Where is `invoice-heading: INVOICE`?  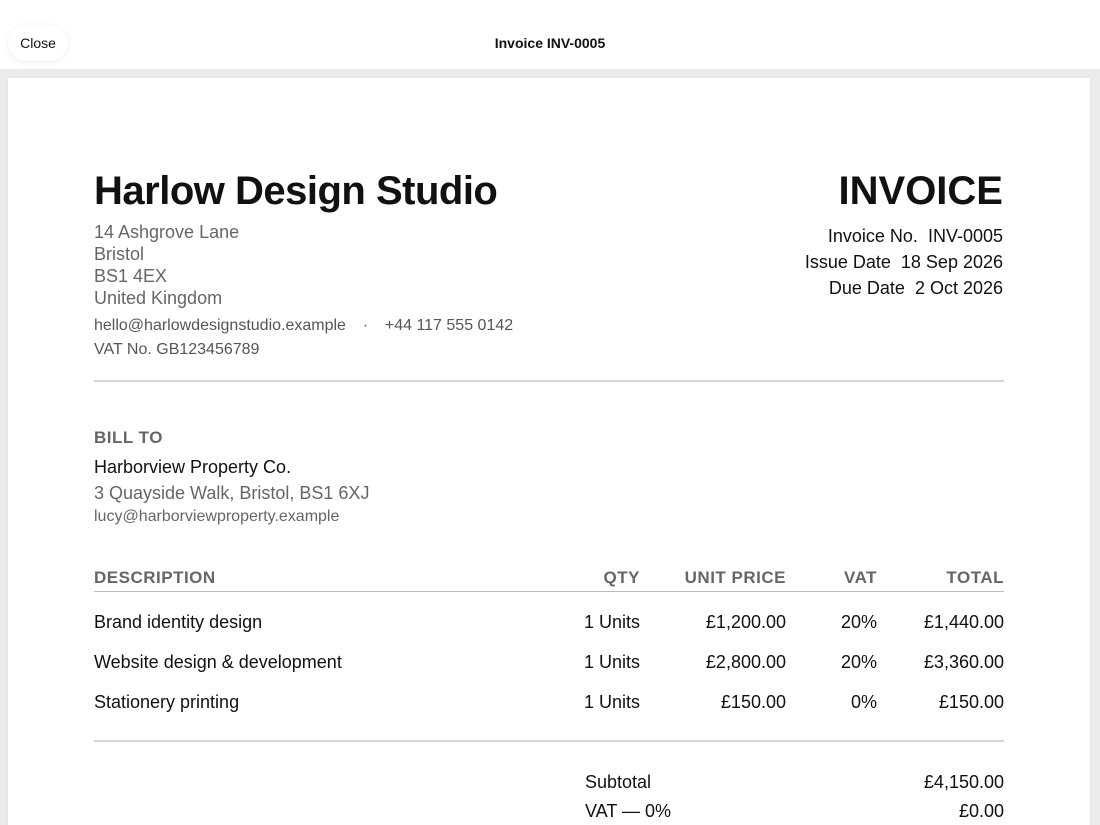 invoice-heading: INVOICE is located at coordinates (920, 191).